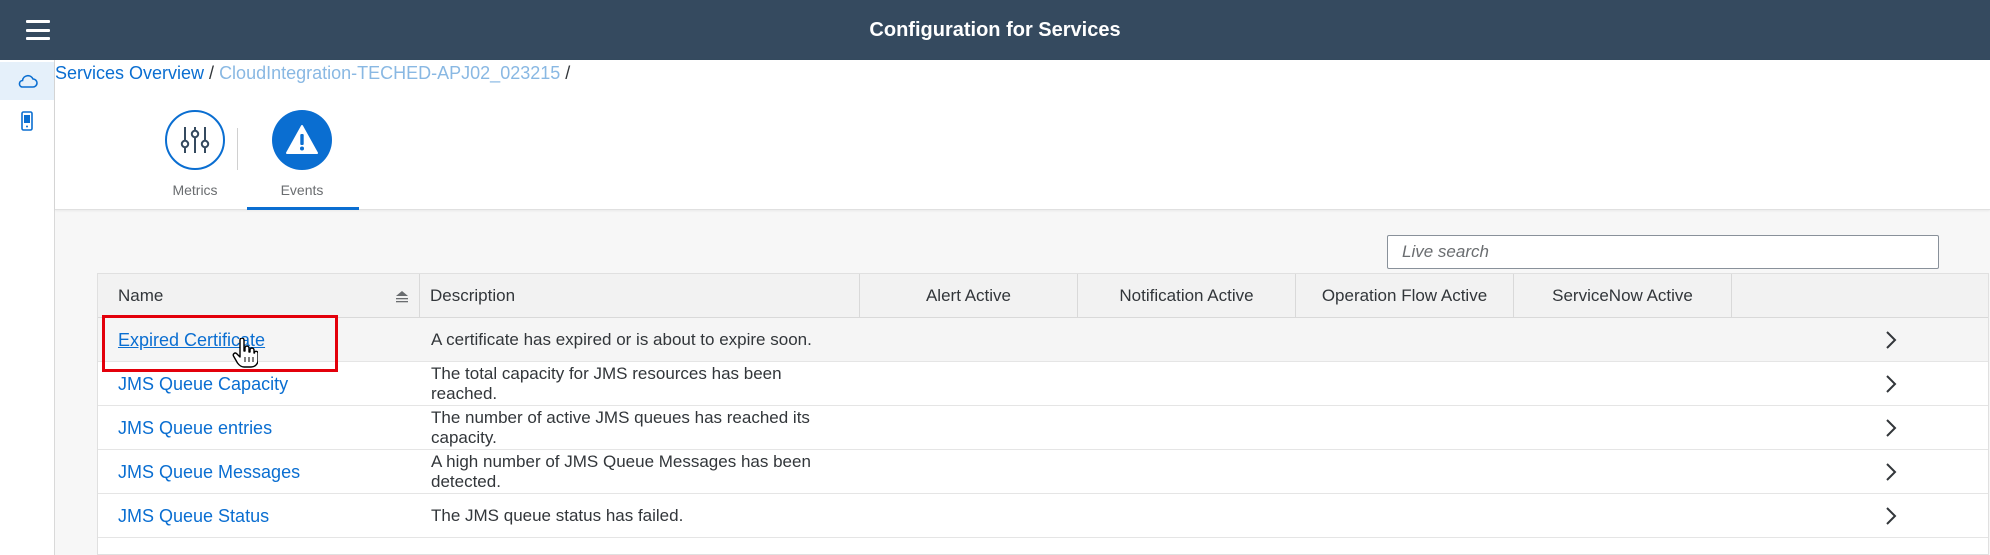  I want to click on column-header-alert-active: Alert Active, so click(969, 296).